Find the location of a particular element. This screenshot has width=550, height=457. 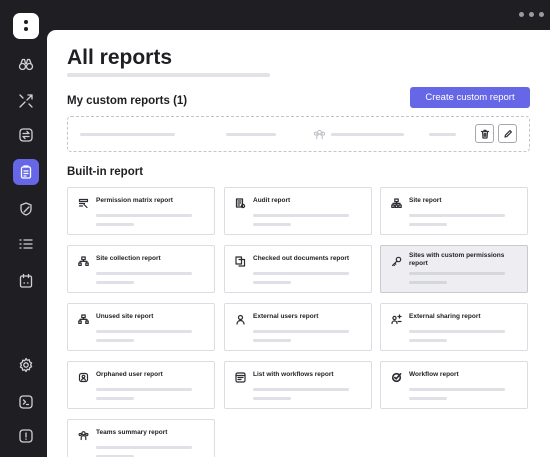

binoculars-icon is located at coordinates (26, 64).